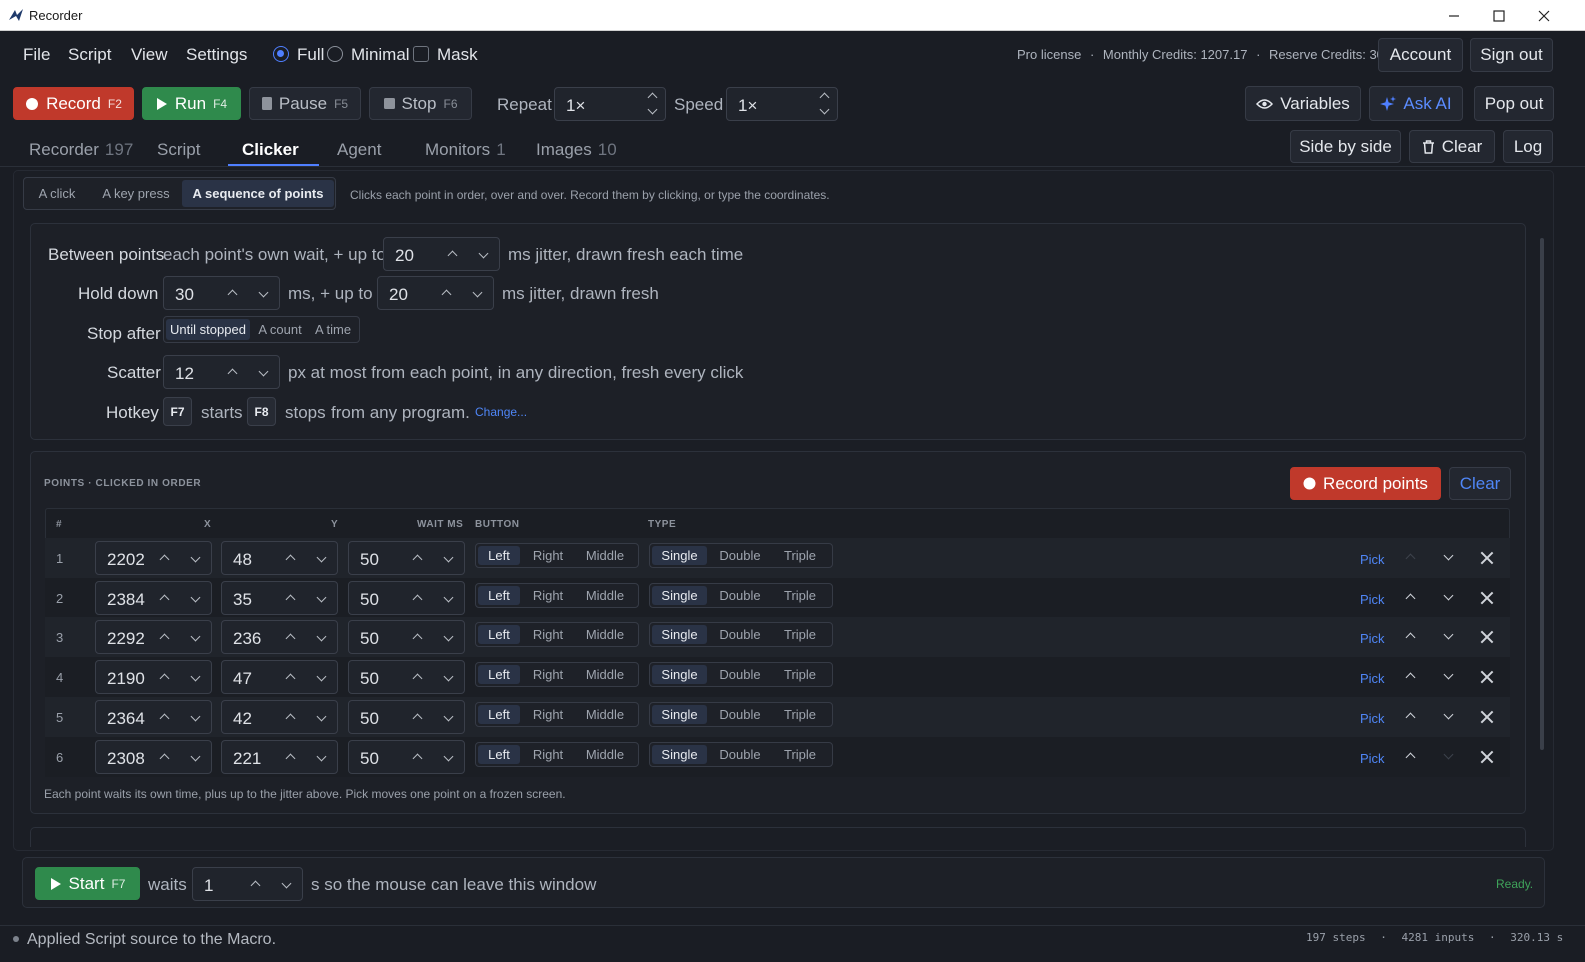 The height and width of the screenshot is (962, 1585). Describe the element at coordinates (380, 55) in the screenshot. I see `view-minimal-label: Minimal` at that location.